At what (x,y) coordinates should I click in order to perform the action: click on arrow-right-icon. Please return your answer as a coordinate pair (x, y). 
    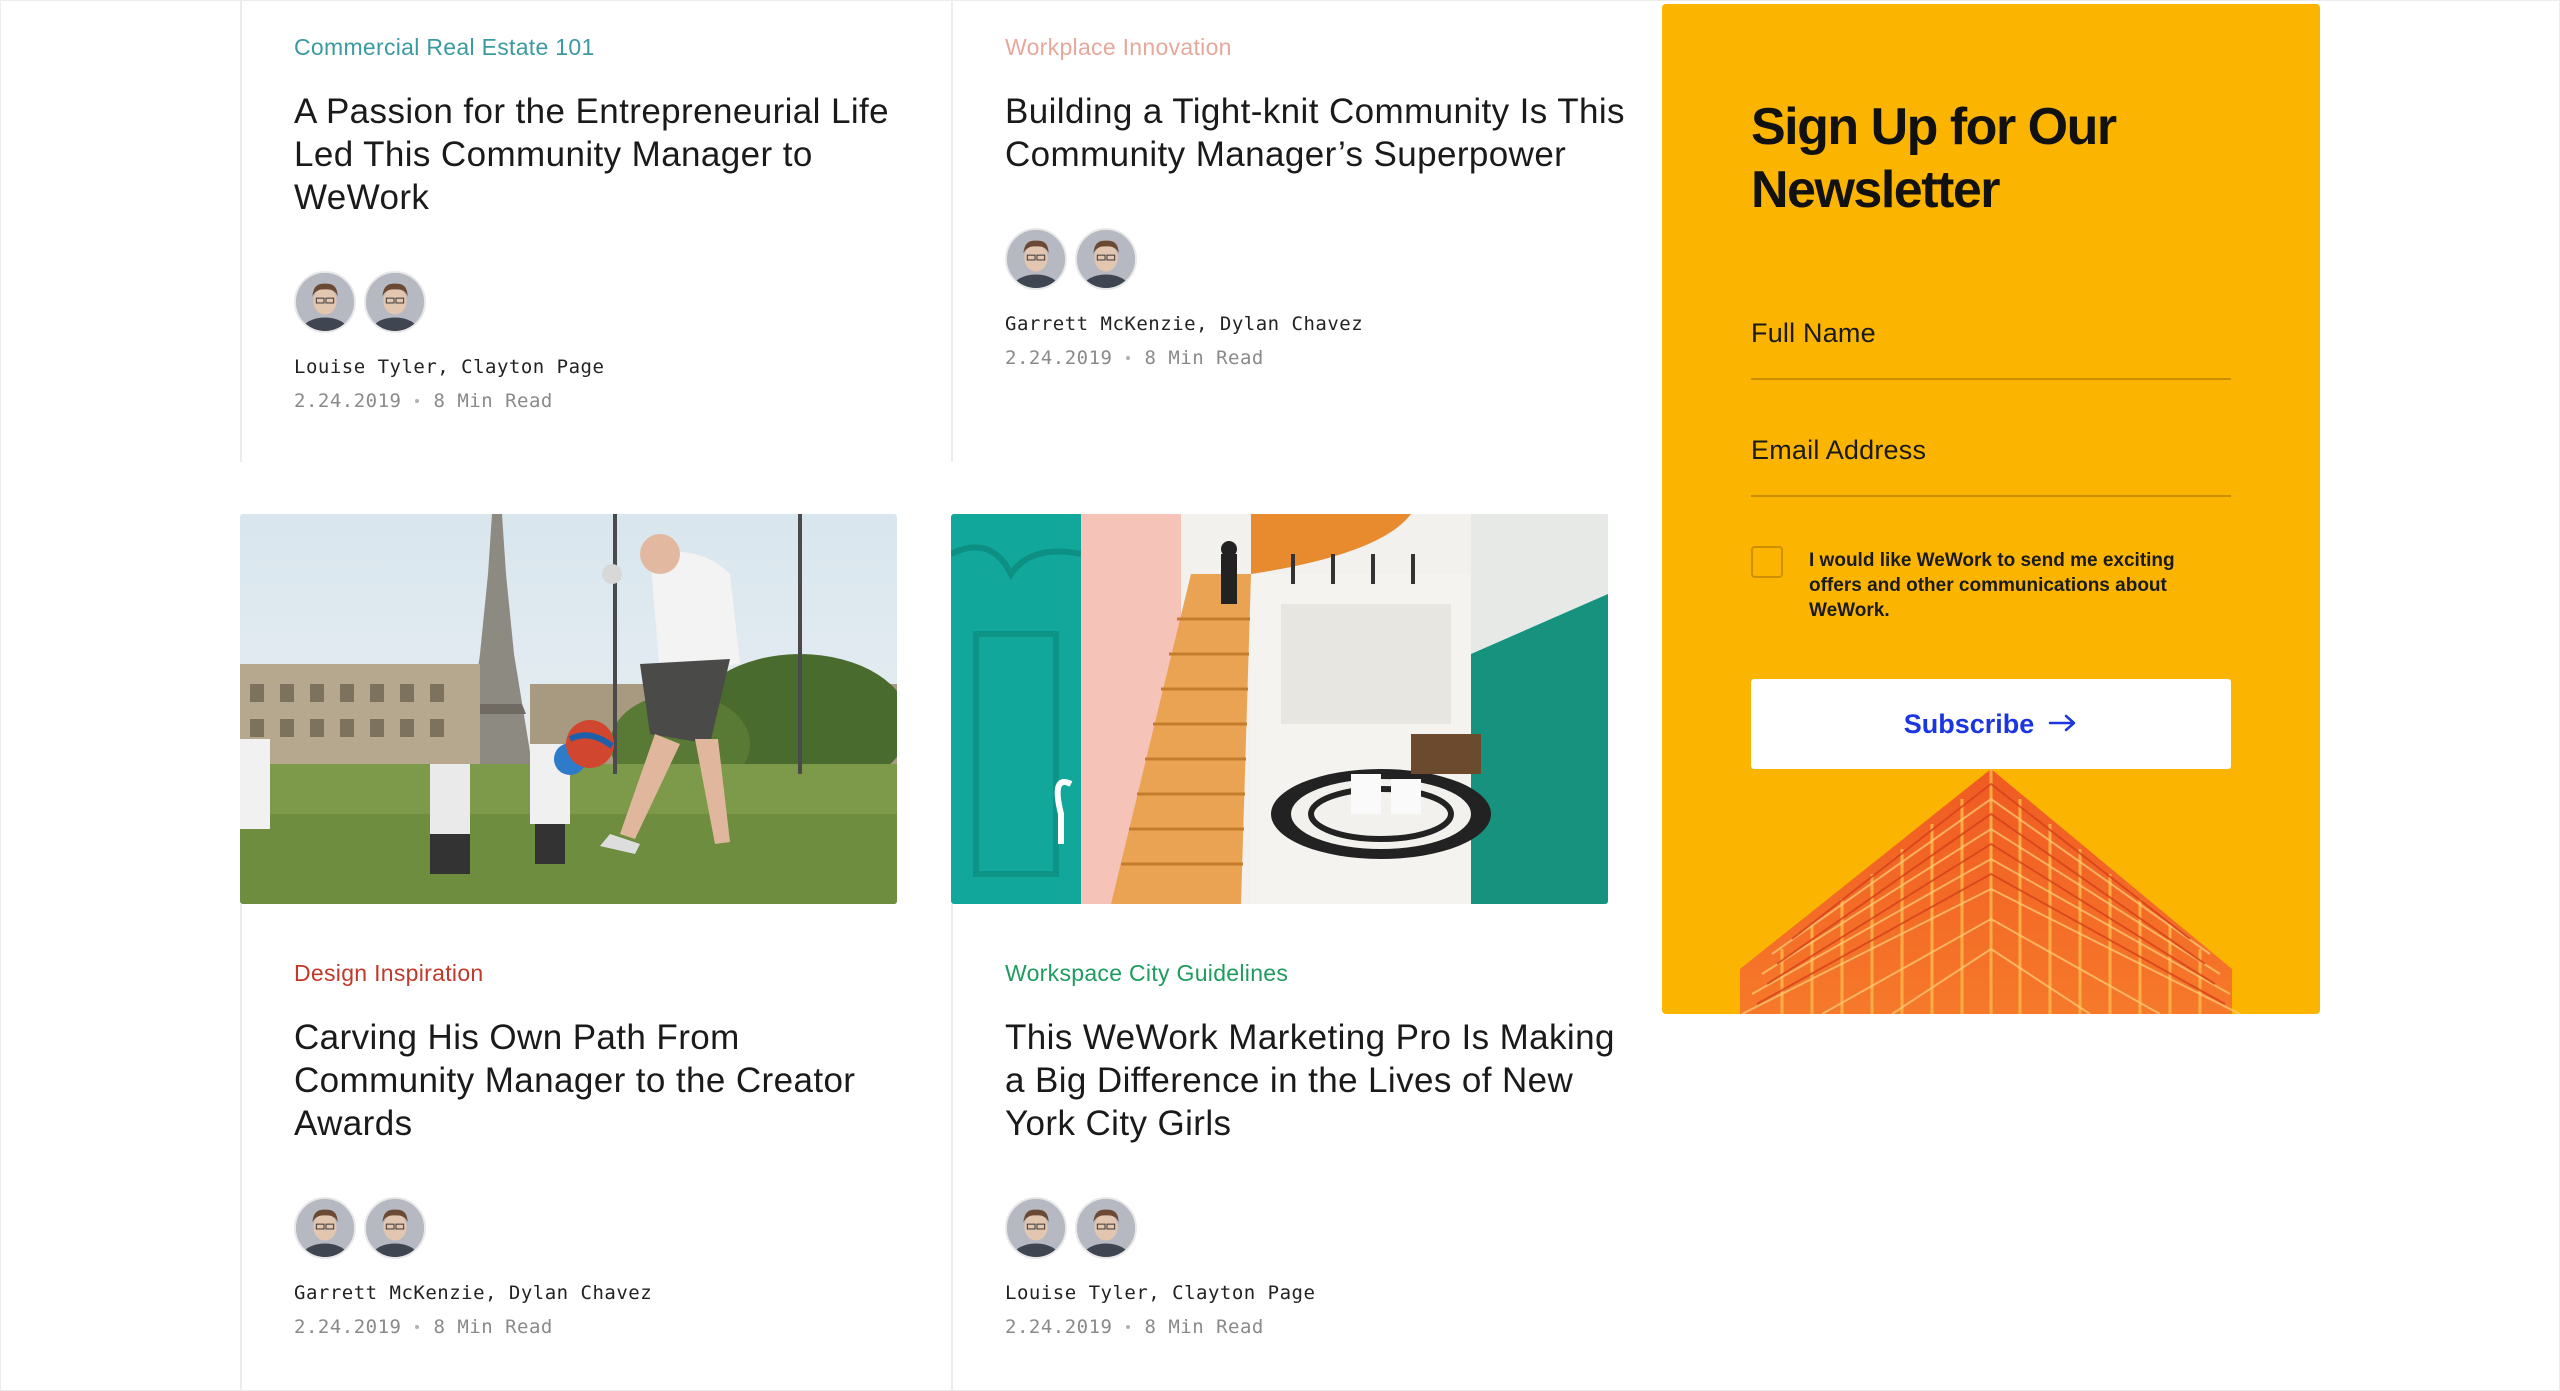
    Looking at the image, I should click on (2063, 724).